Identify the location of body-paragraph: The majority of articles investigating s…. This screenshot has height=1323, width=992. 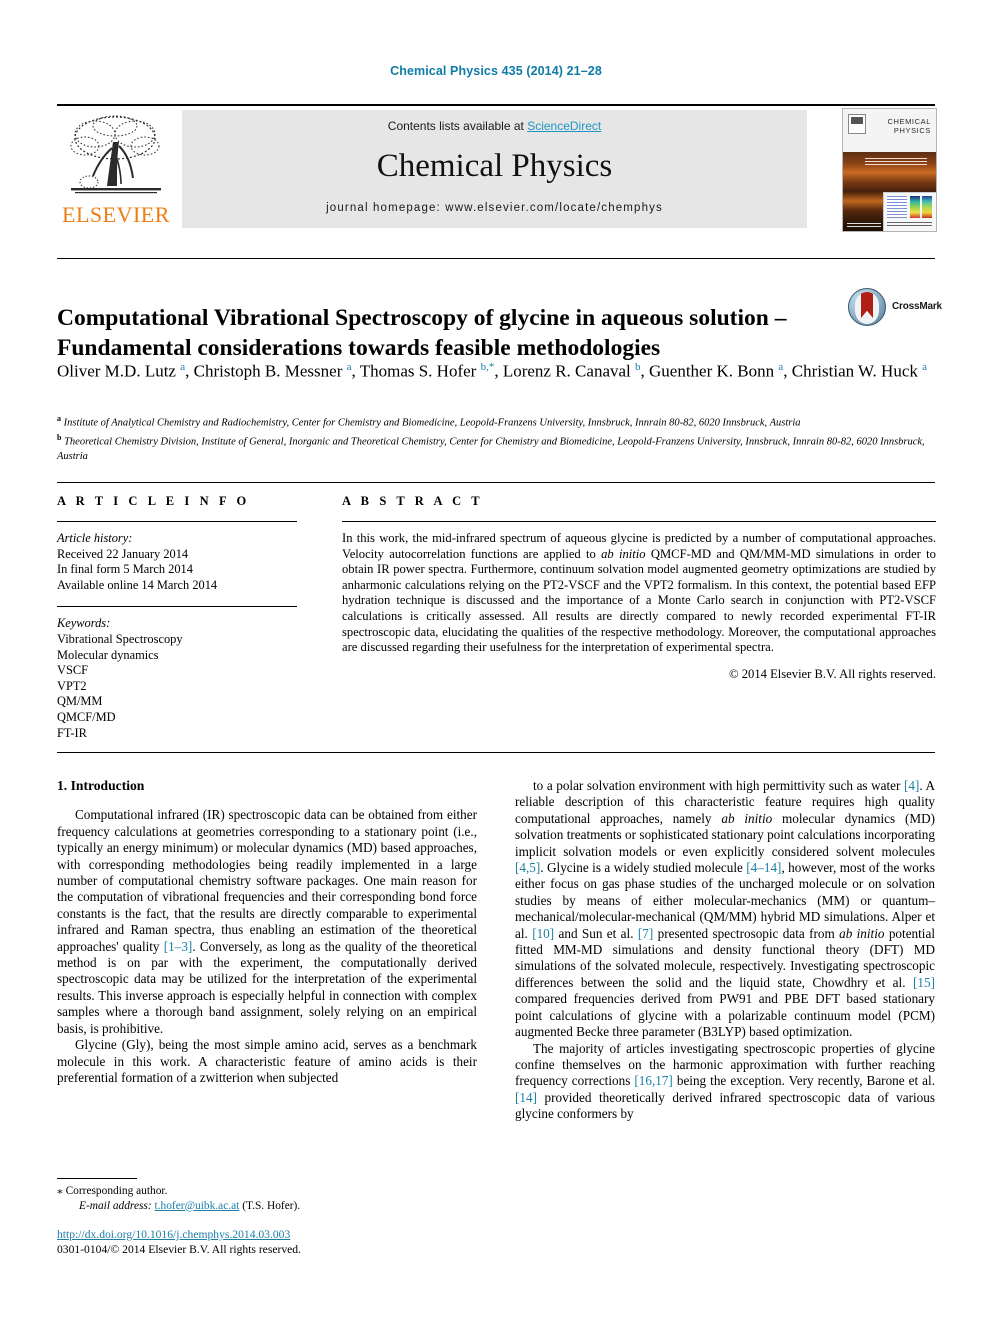
(725, 1081).